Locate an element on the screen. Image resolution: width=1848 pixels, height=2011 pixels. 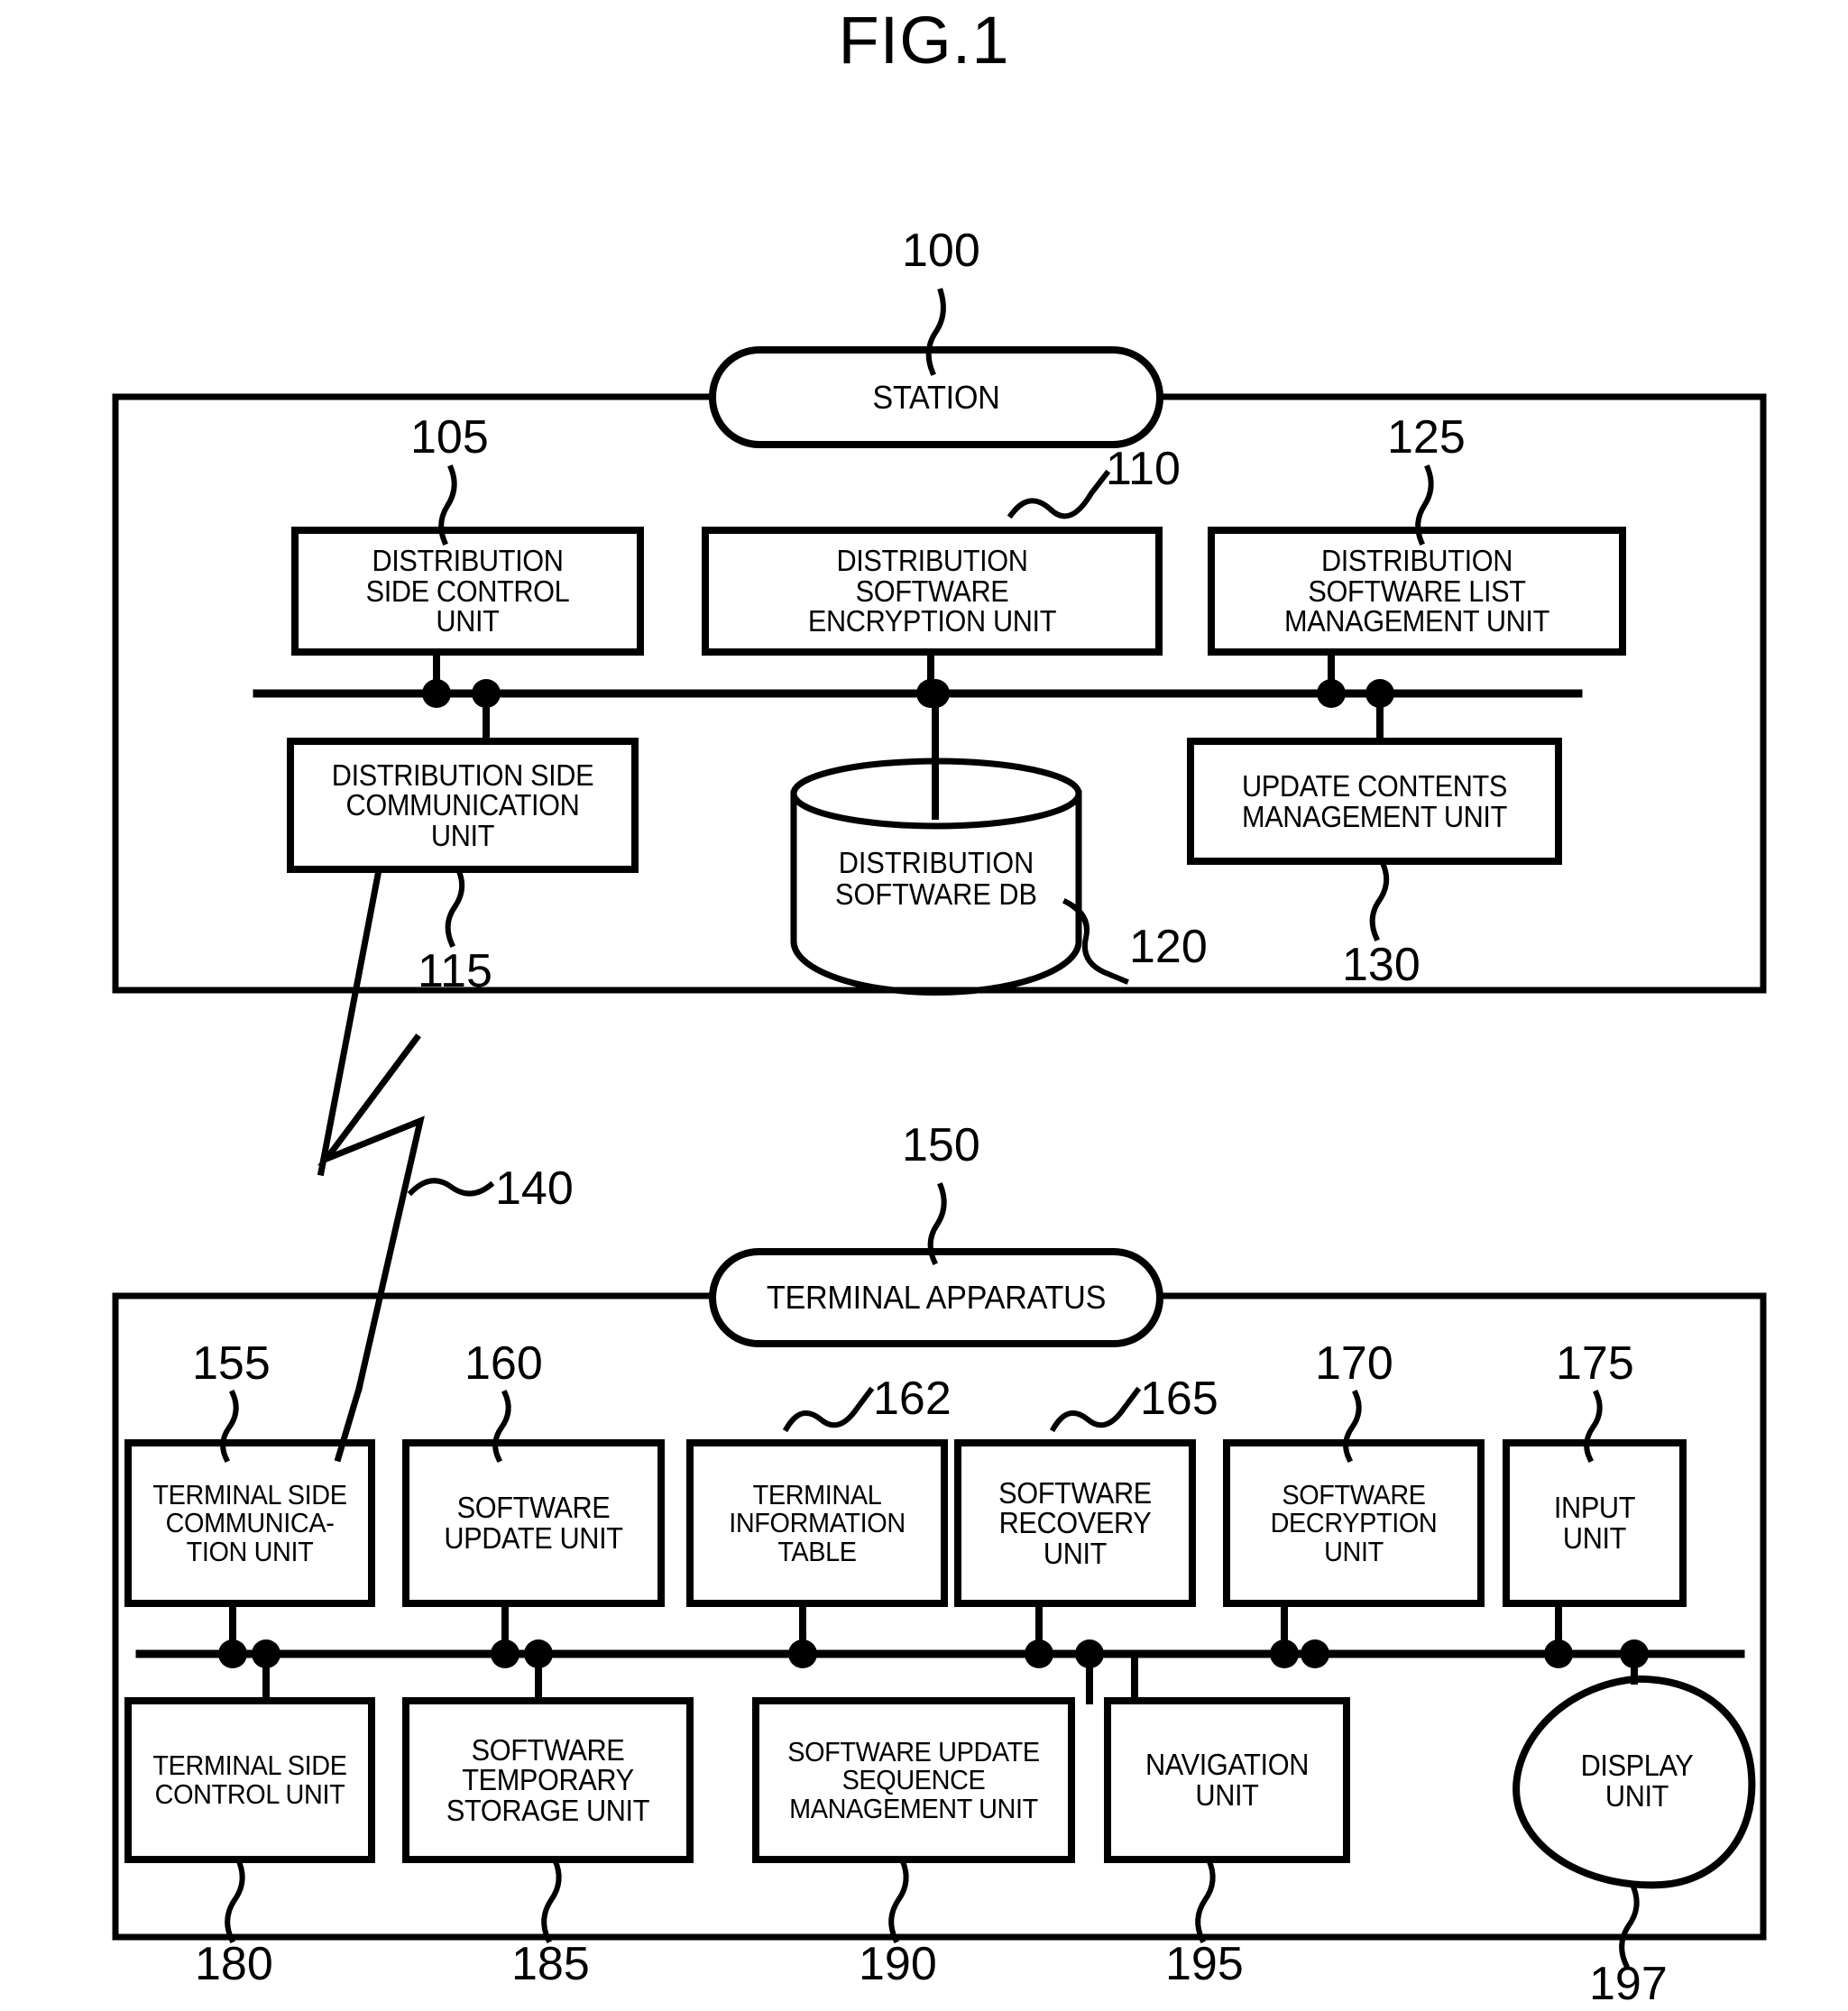
box-label-105: DISTRIBUTION SIDE CONTROL UNIT is located at coordinates (468, 591).